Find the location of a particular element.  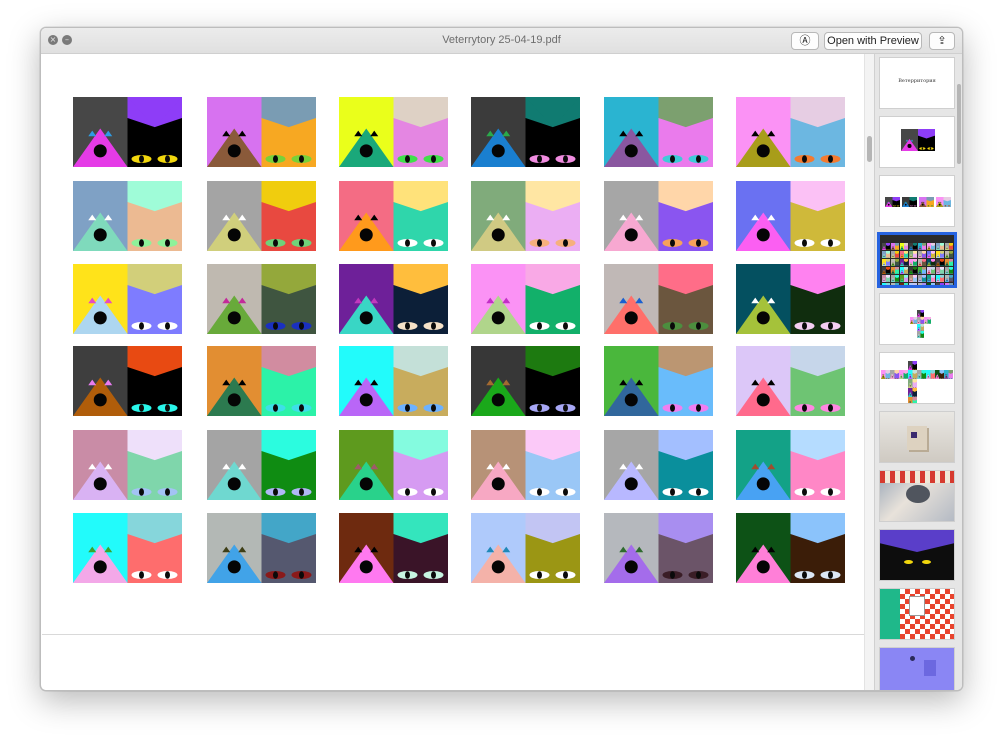

thumbnail-sidebar: Ветерритория is located at coordinates (918, 372).